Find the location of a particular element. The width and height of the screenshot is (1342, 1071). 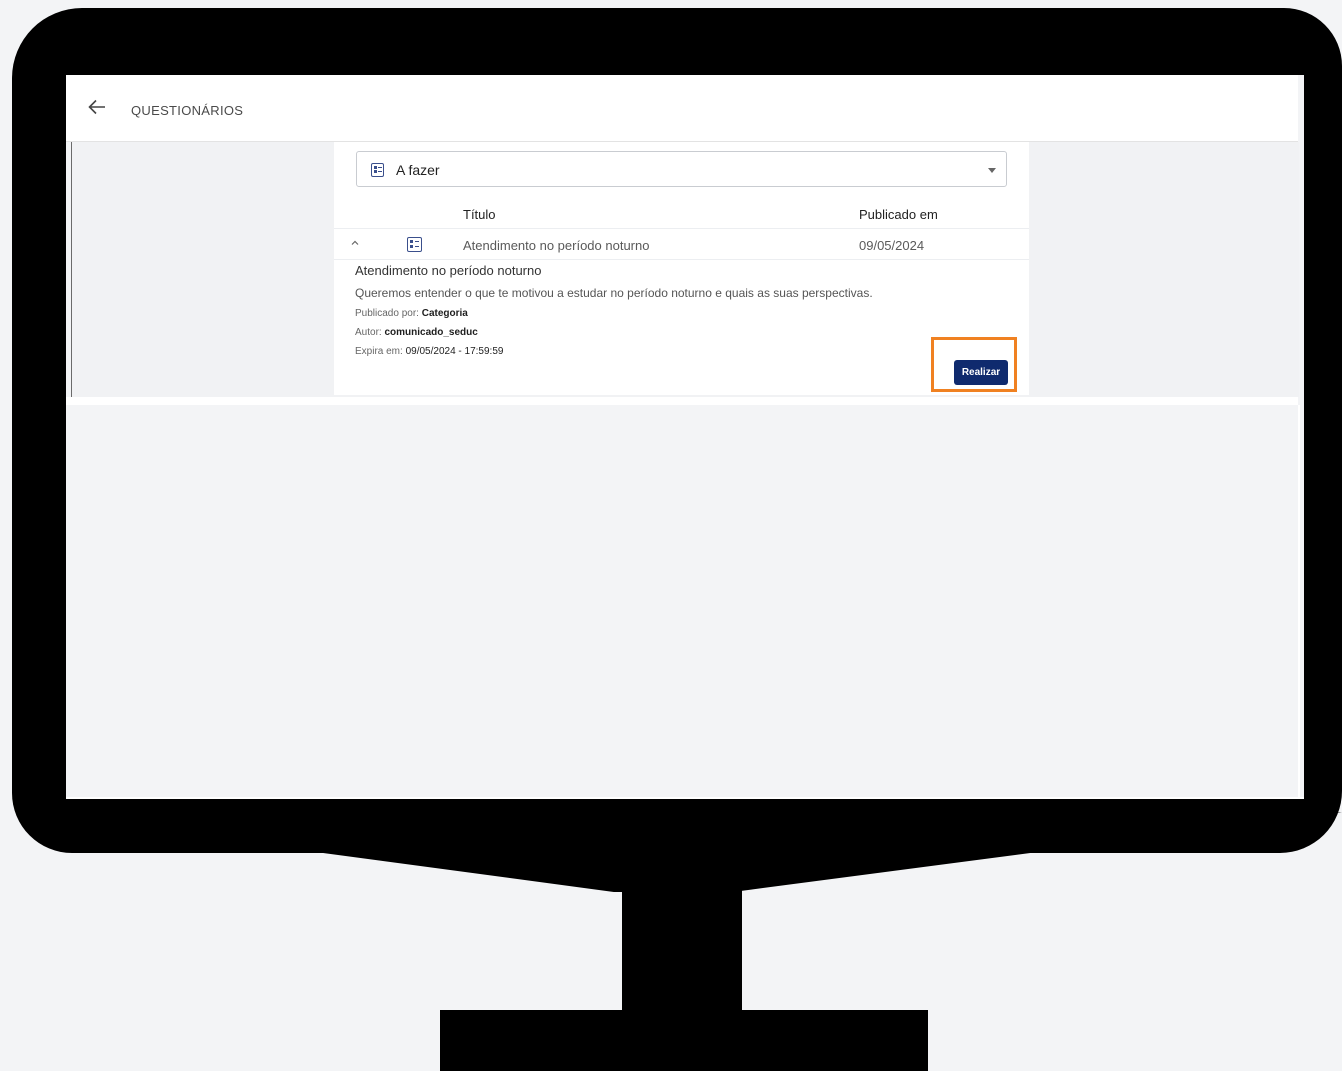

filter-selected-value: A fazer is located at coordinates (418, 170).